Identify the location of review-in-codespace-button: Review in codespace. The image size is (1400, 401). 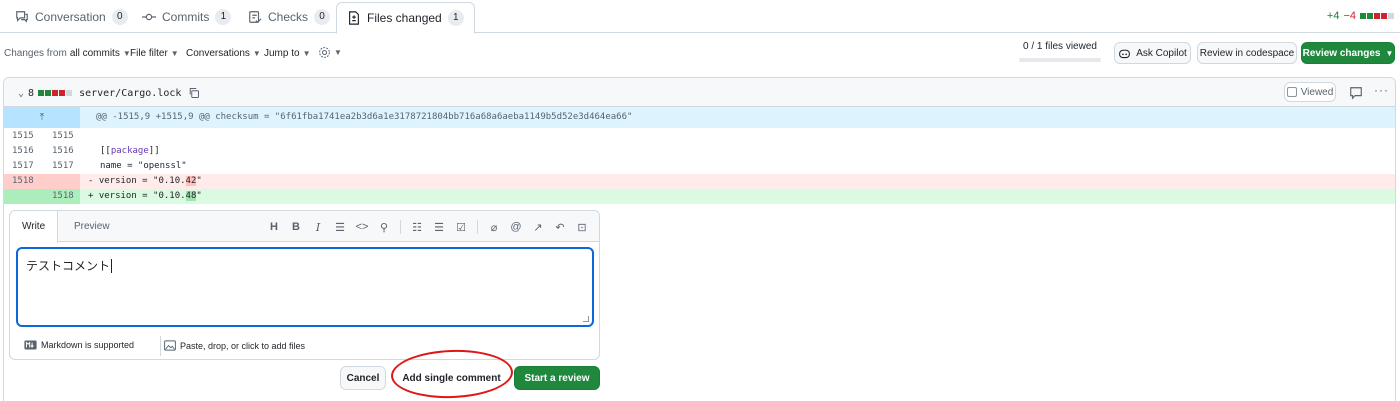
(1247, 53).